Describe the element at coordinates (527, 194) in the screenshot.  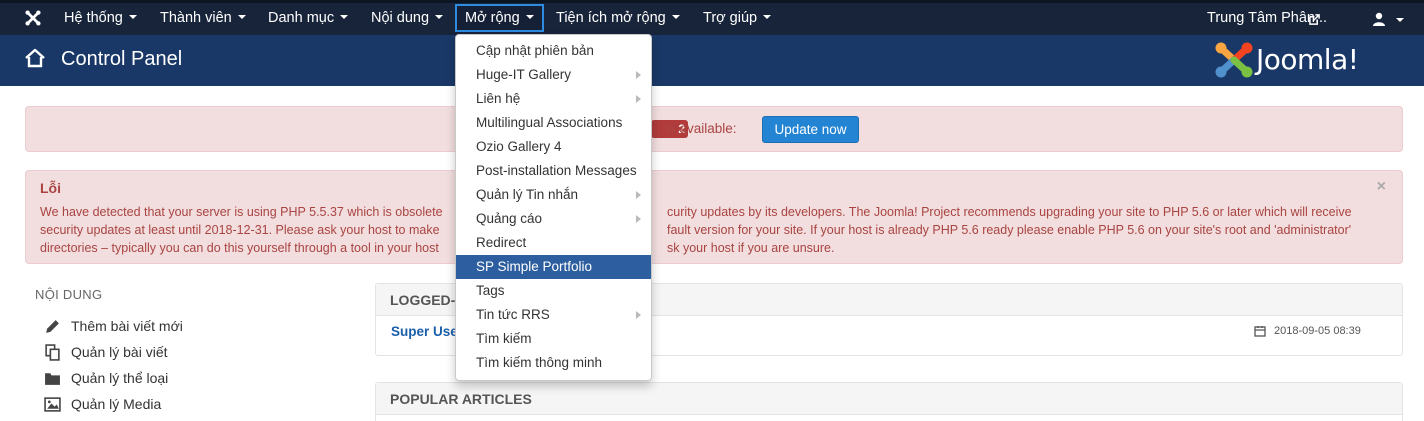
I see `menu-item-label: Quản lý Tin nhắn` at that location.